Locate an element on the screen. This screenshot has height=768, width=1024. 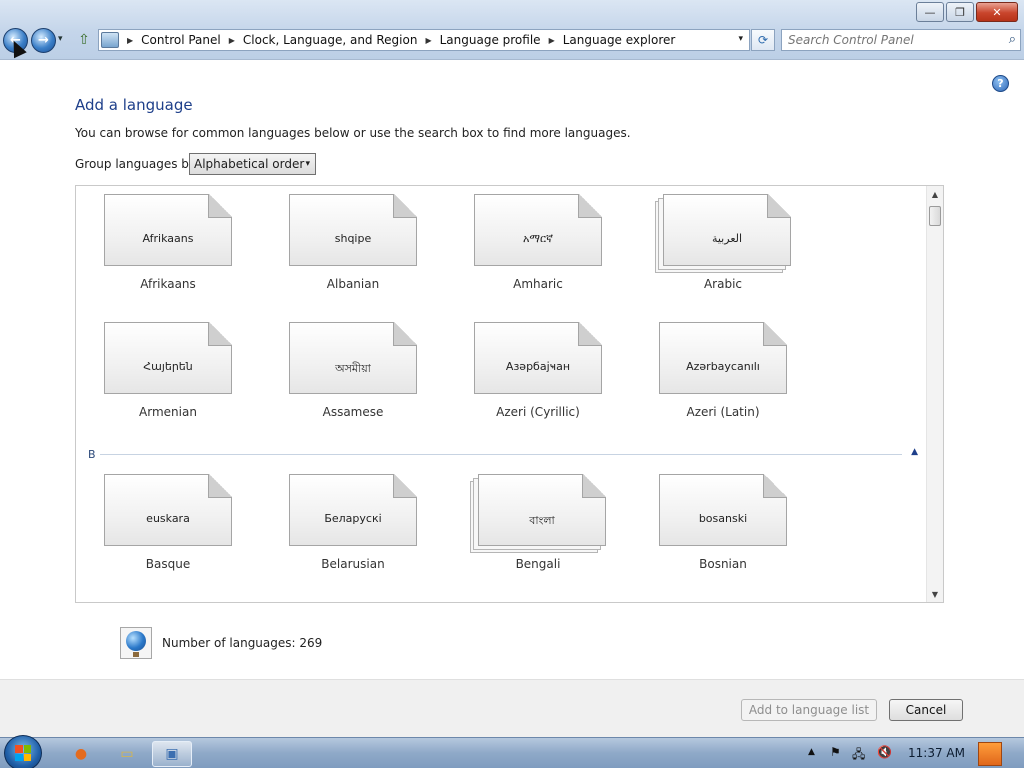
native-language-name: euskara is located at coordinates (168, 518).